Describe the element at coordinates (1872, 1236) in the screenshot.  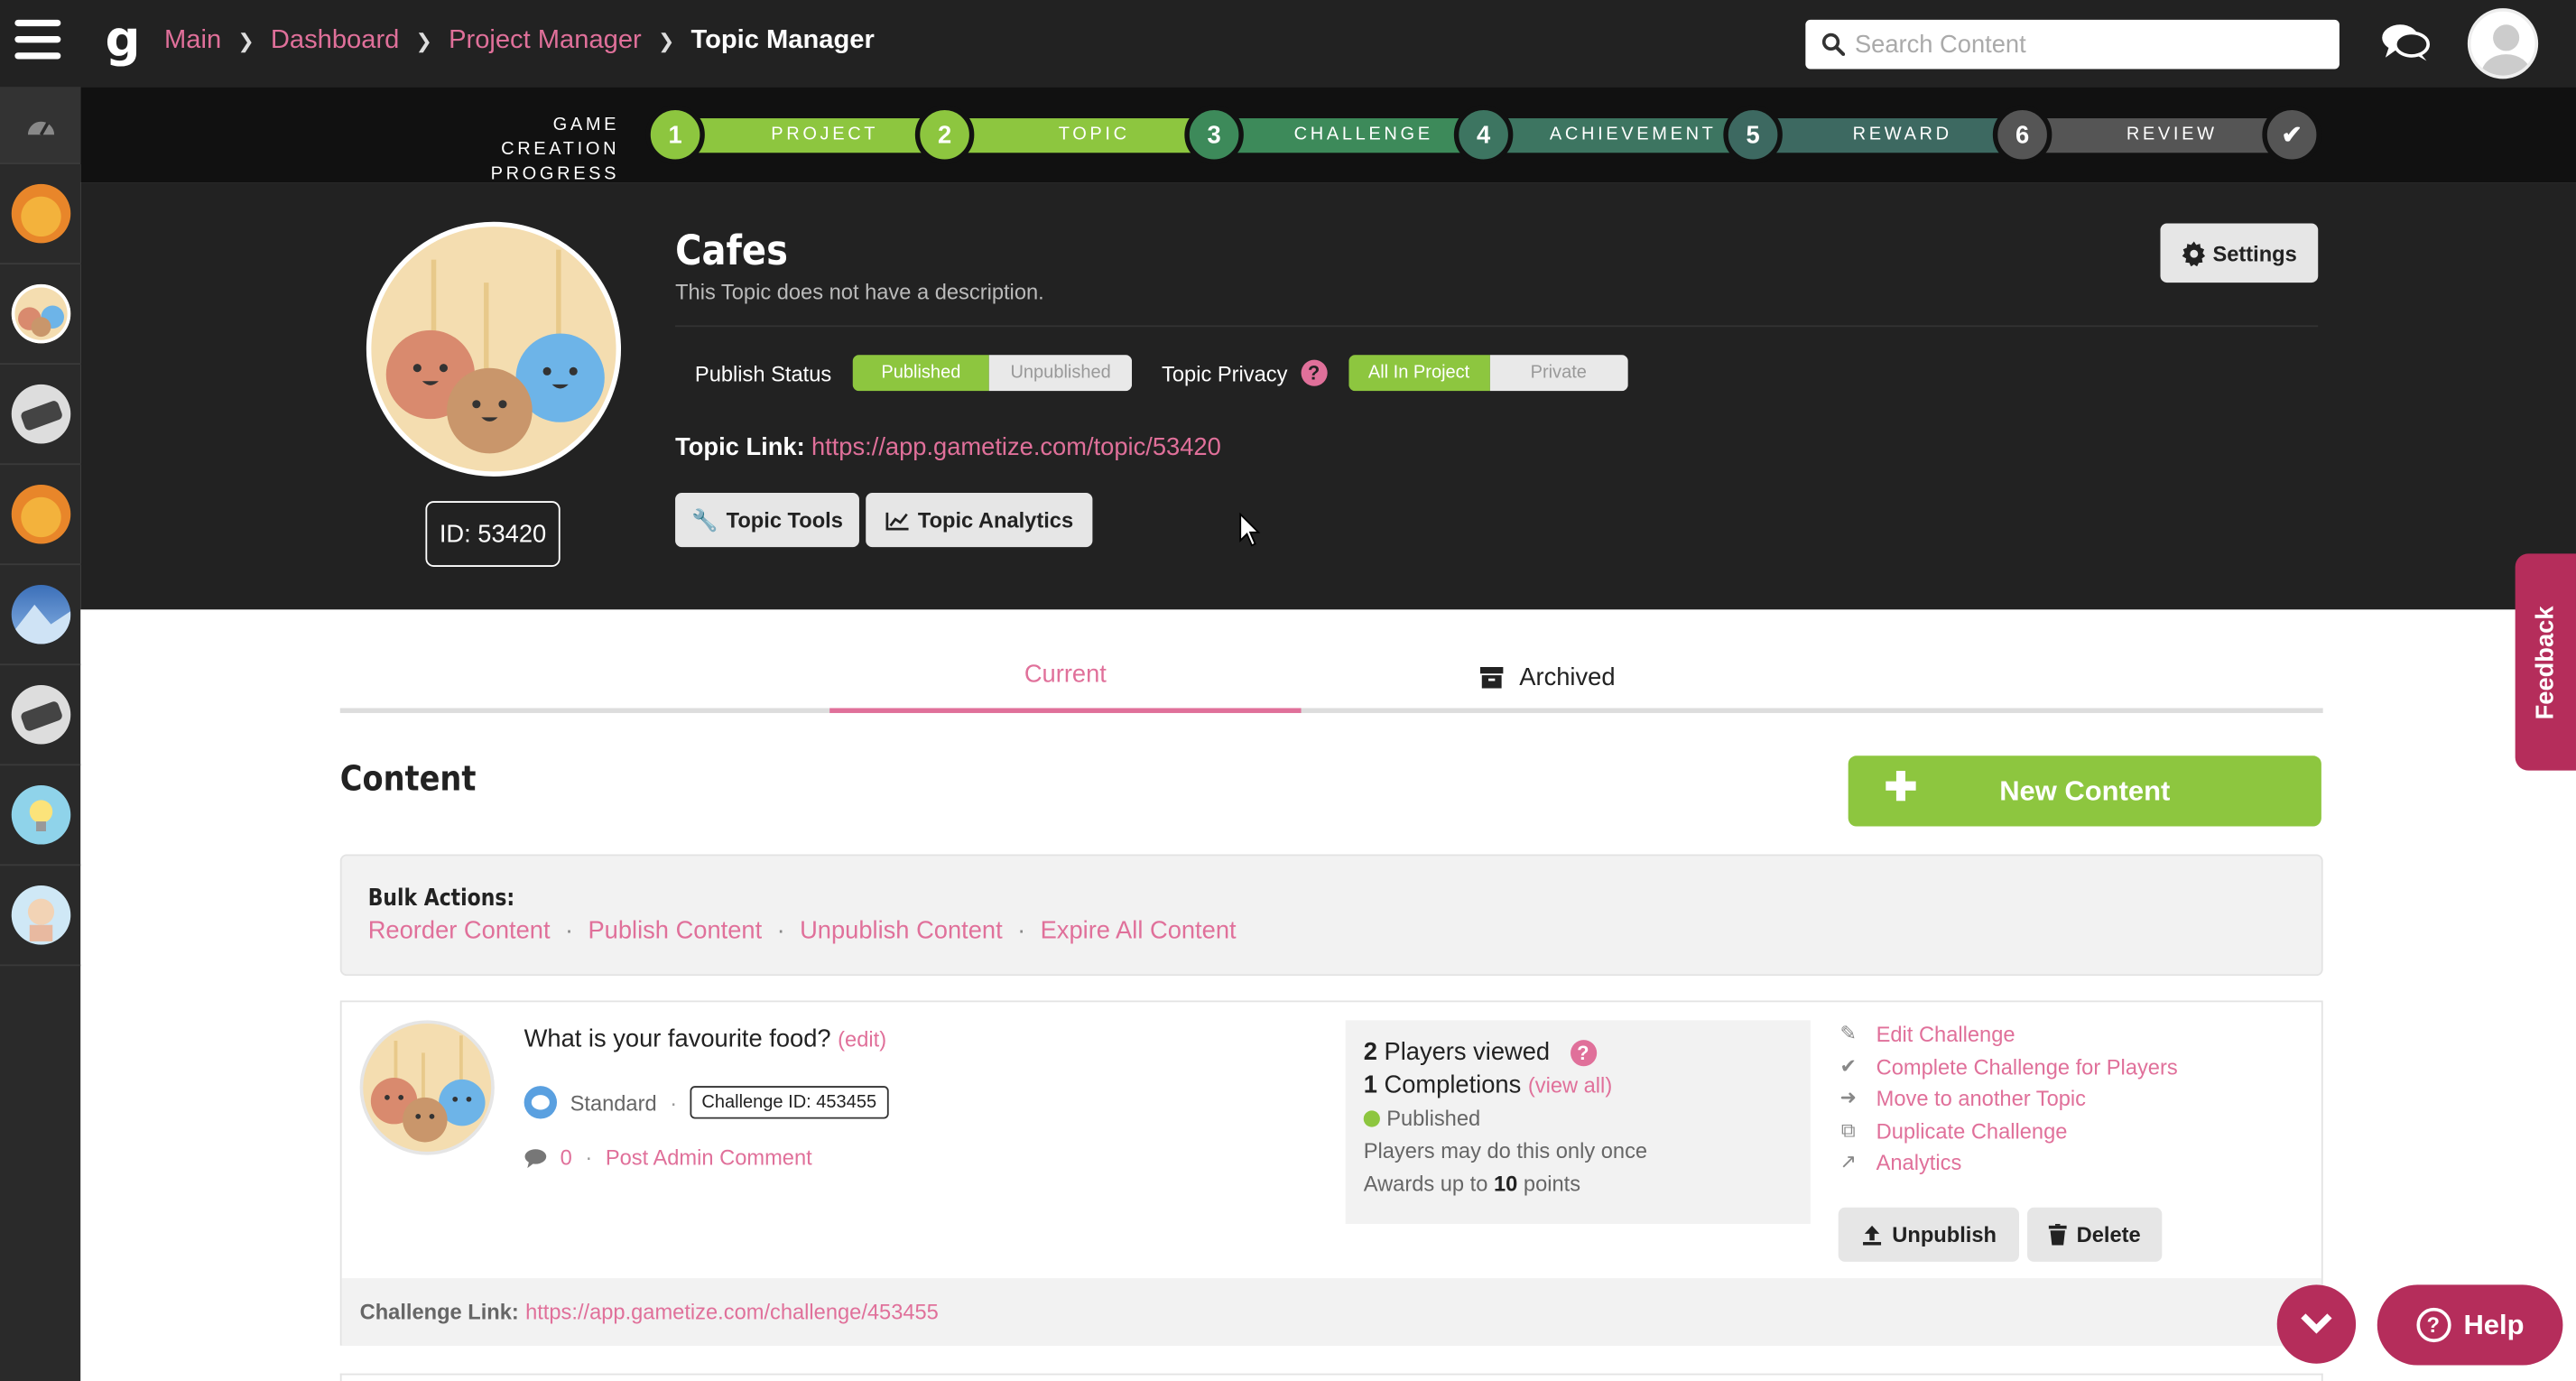
I see `upload-icon` at that location.